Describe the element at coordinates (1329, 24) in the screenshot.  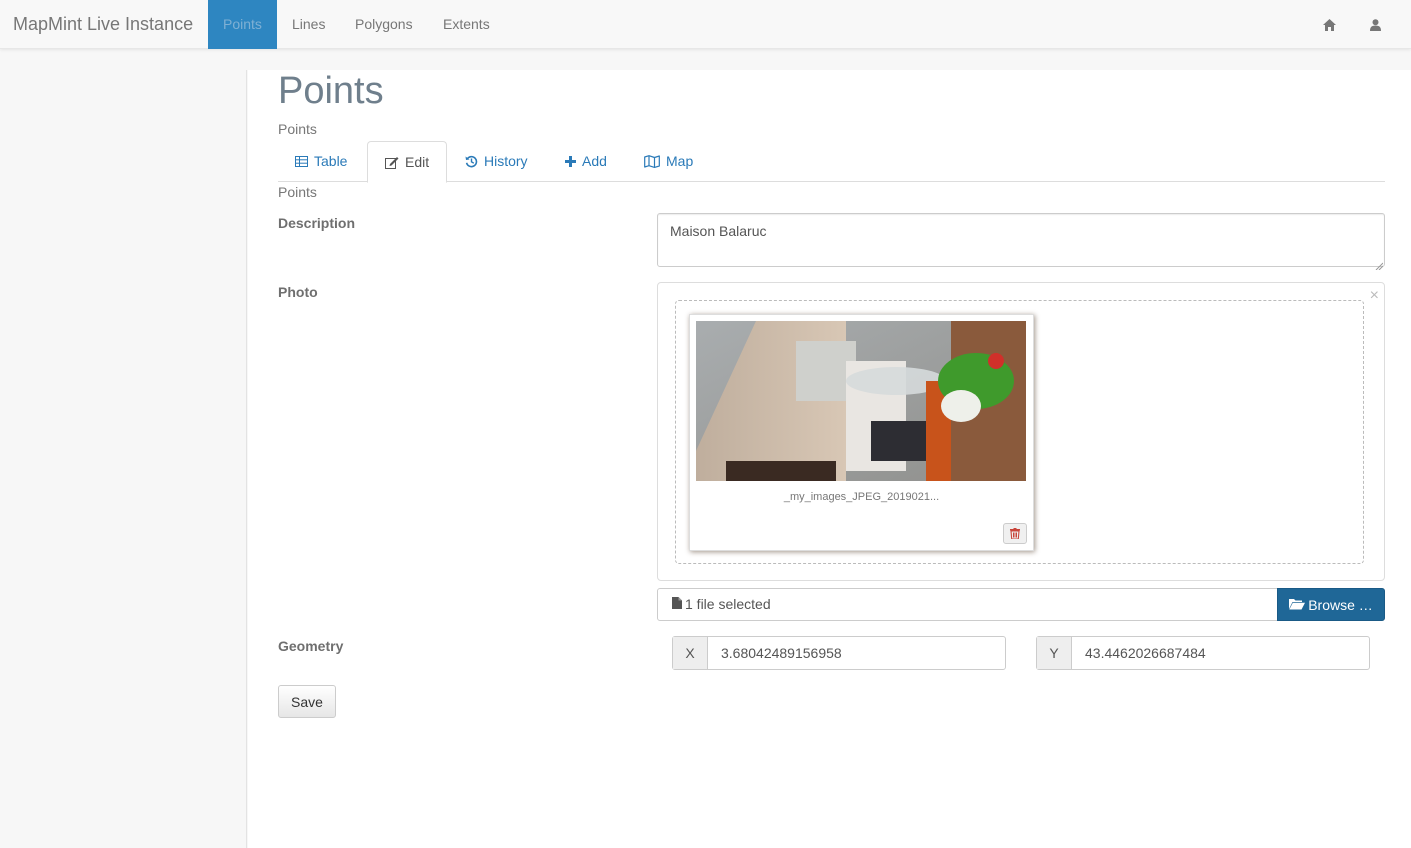
I see `home-icon` at that location.